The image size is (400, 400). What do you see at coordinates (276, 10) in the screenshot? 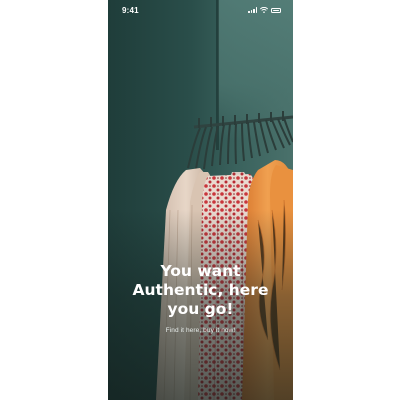
I see `battery-icon` at bounding box center [276, 10].